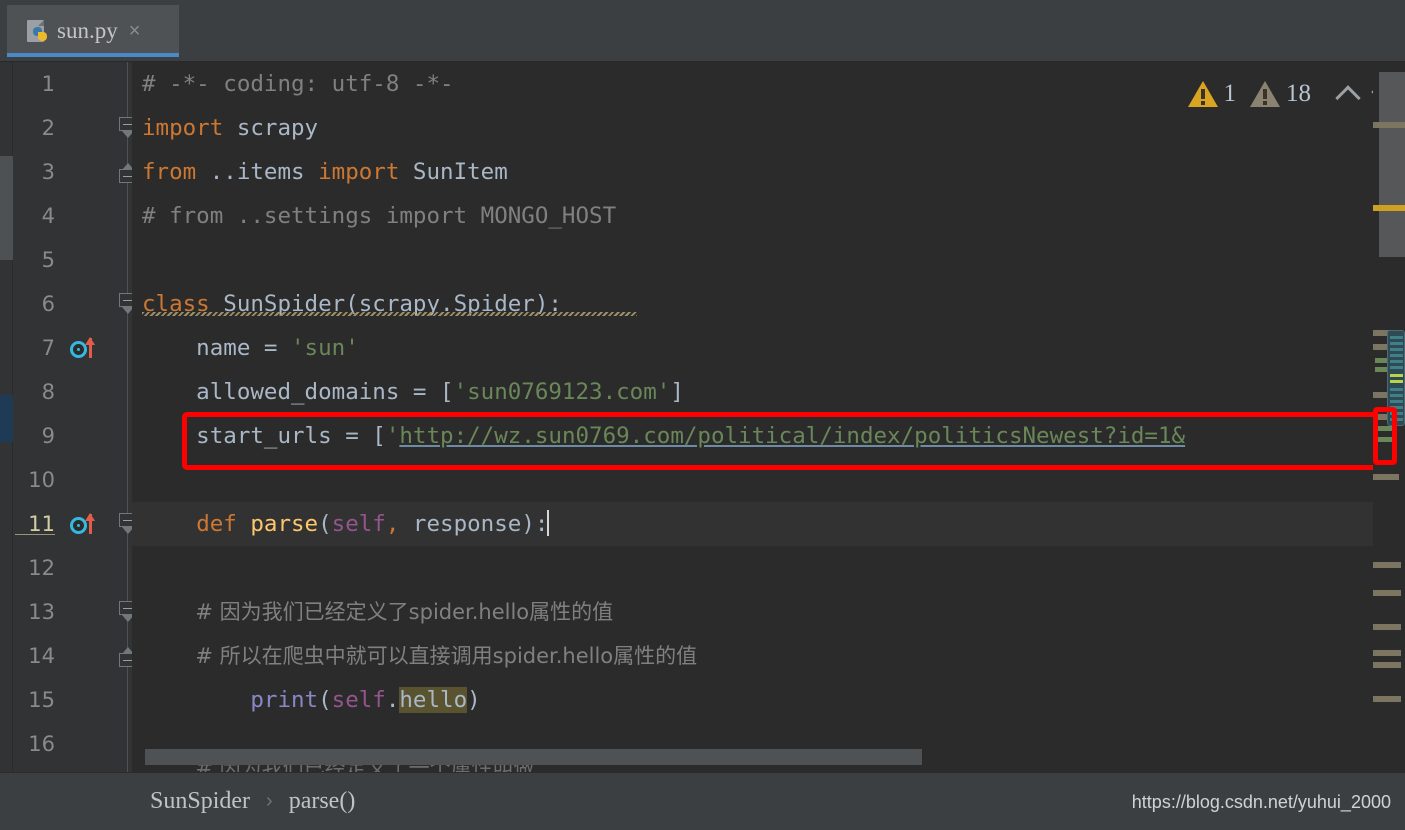 This screenshot has height=830, width=1405. What do you see at coordinates (48, 392) in the screenshot?
I see `line-number: 8` at bounding box center [48, 392].